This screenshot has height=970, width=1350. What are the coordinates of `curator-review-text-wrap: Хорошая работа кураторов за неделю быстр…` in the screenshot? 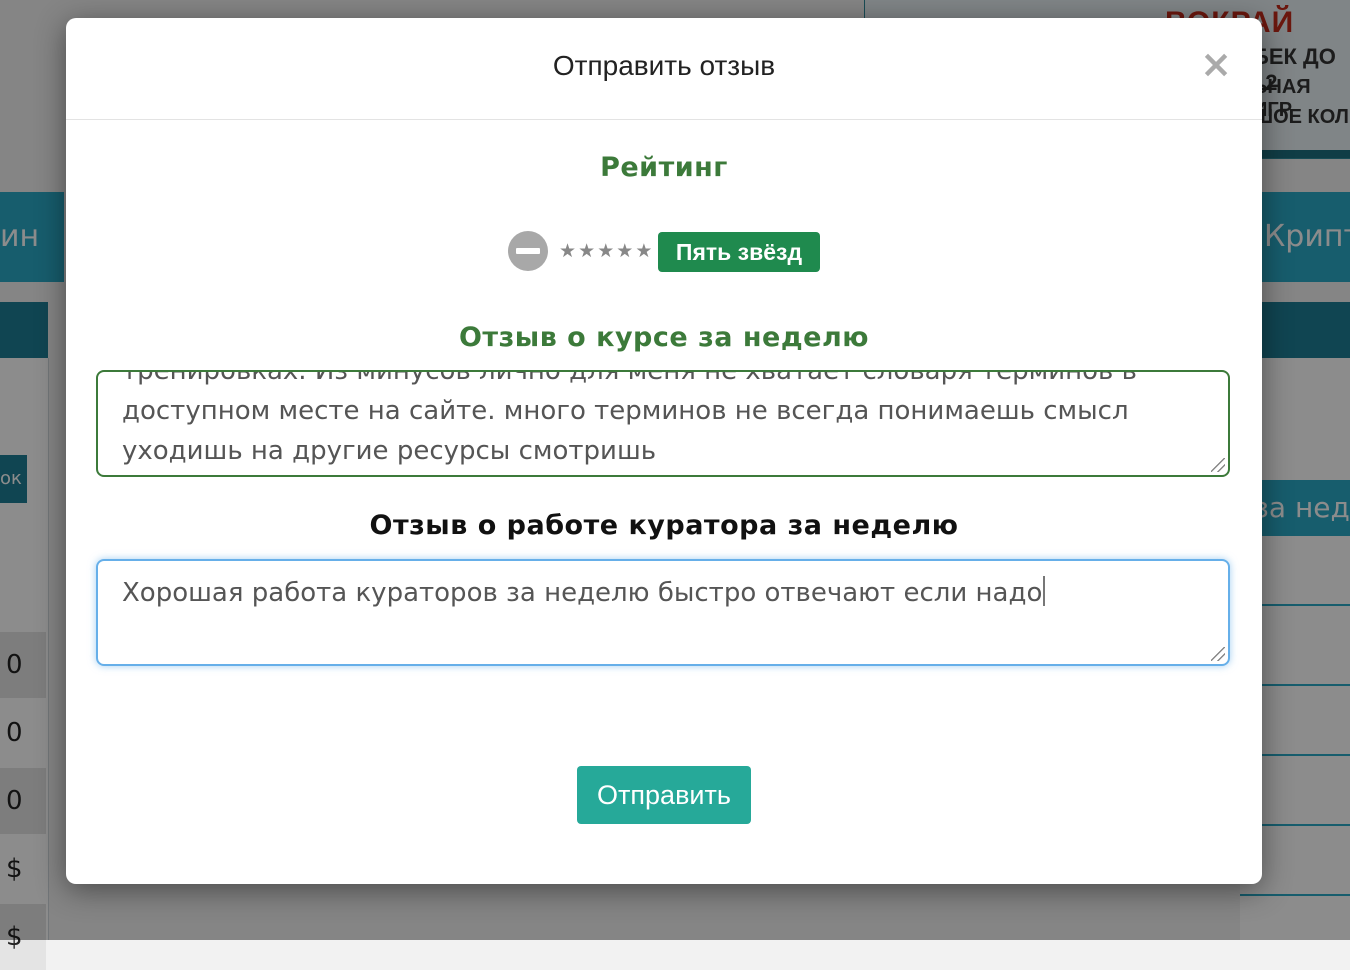 It's located at (663, 593).